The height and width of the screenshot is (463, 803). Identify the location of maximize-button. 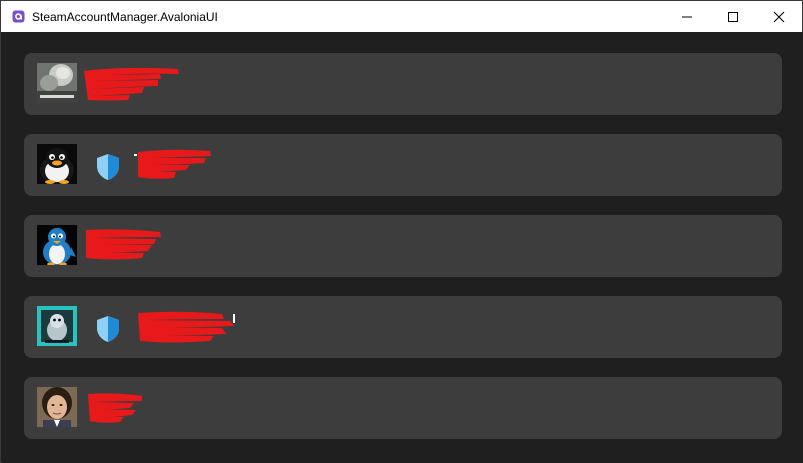
(733, 16).